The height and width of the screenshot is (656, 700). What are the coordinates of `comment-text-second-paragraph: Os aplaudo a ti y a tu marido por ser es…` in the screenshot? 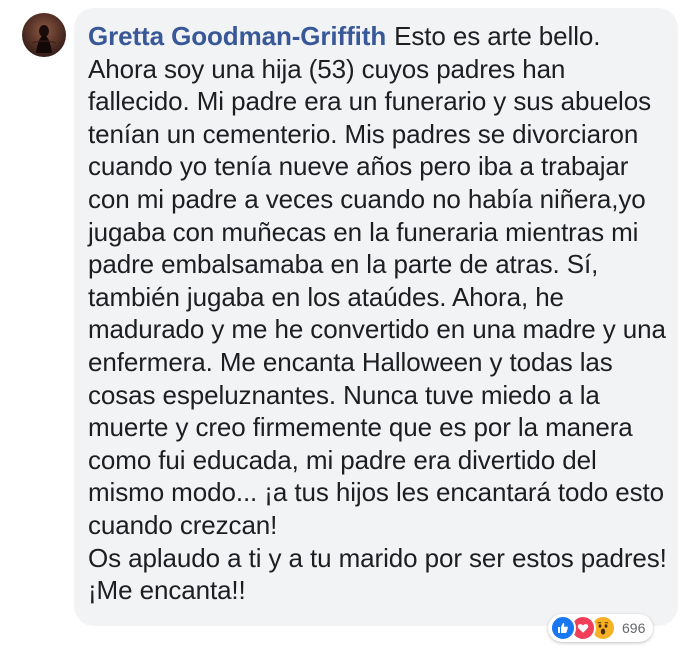 It's located at (377, 574).